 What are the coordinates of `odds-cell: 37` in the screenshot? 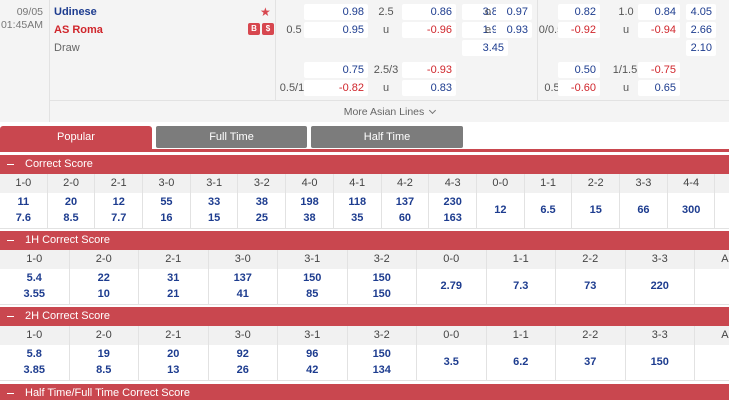 It's located at (590, 362).